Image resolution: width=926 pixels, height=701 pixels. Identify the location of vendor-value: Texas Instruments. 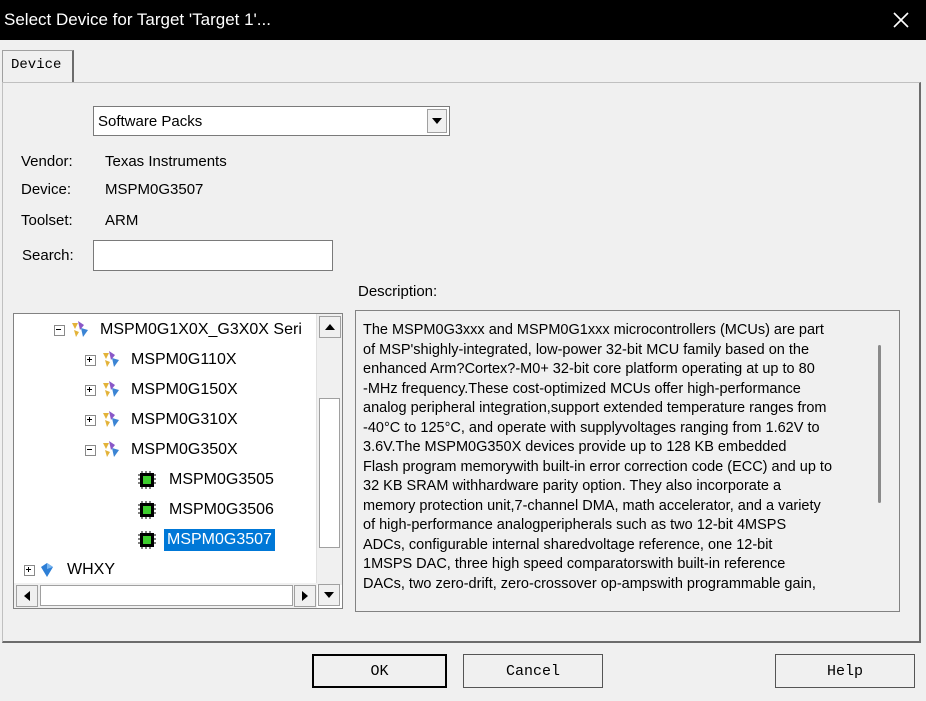
(166, 161).